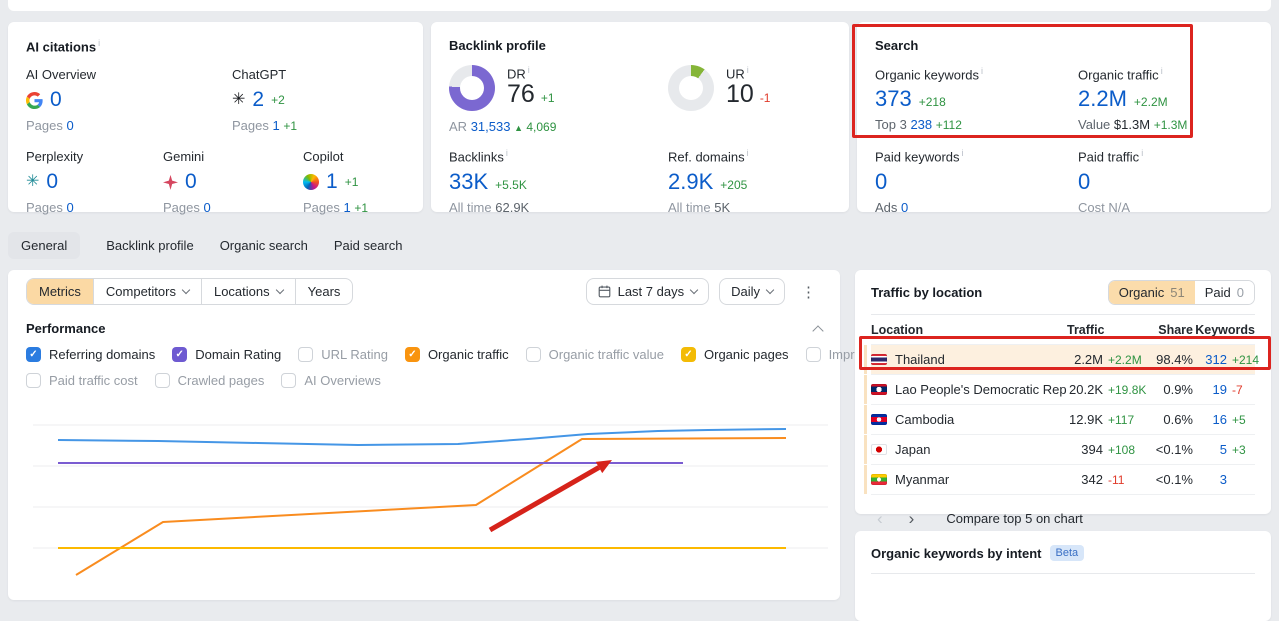 This screenshot has height=621, width=1279. I want to click on keywords-link: 3, so click(1210, 479).